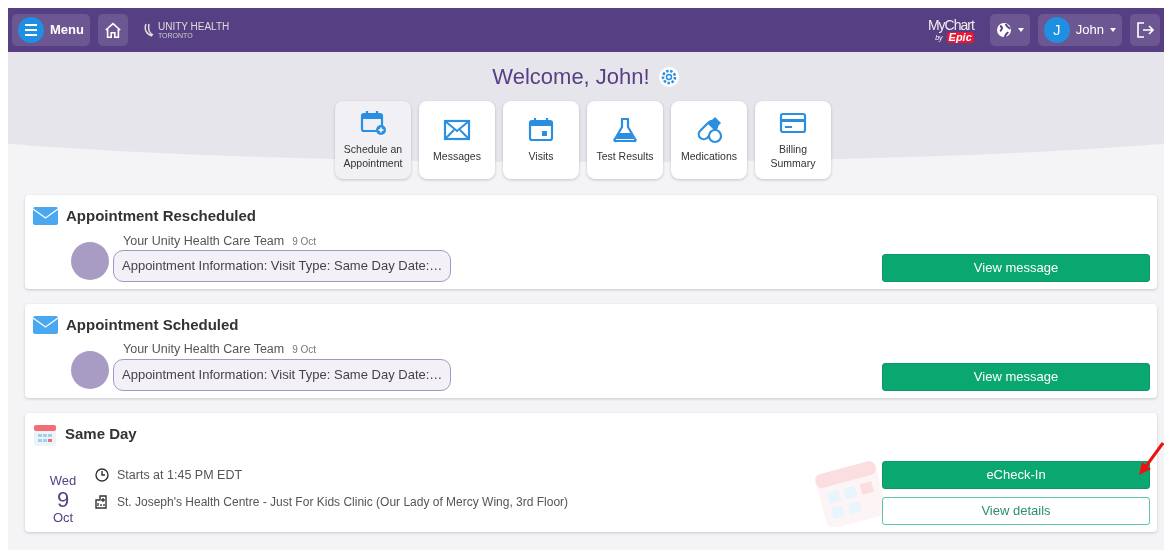 This screenshot has width=1164, height=550. Describe the element at coordinates (950, 24) in the screenshot. I see `brand-name: MyChart` at that location.